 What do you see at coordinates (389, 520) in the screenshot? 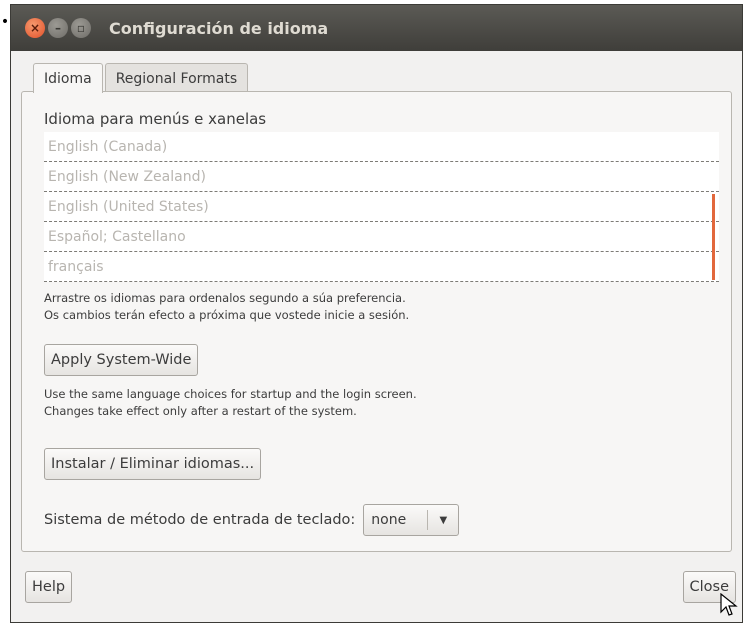
I see `keyboard-input-value: none` at bounding box center [389, 520].